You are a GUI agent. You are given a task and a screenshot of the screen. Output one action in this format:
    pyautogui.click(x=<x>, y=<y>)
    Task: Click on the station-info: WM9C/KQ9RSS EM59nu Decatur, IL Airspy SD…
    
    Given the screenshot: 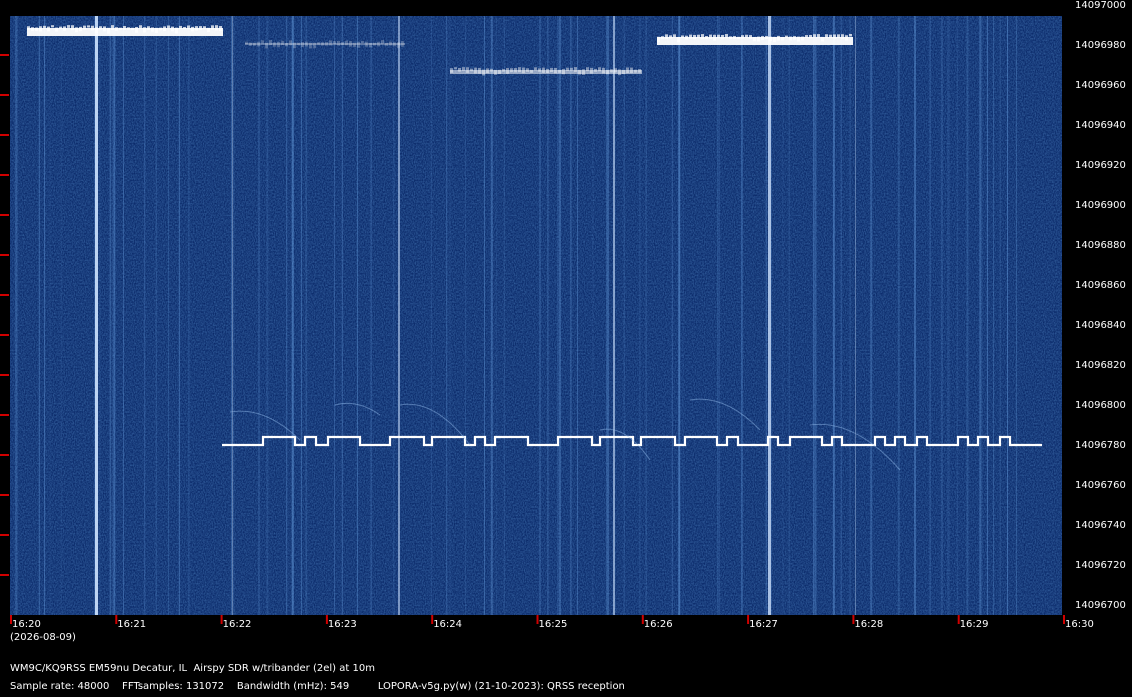 What is the action you would take?
    pyautogui.click(x=192, y=668)
    